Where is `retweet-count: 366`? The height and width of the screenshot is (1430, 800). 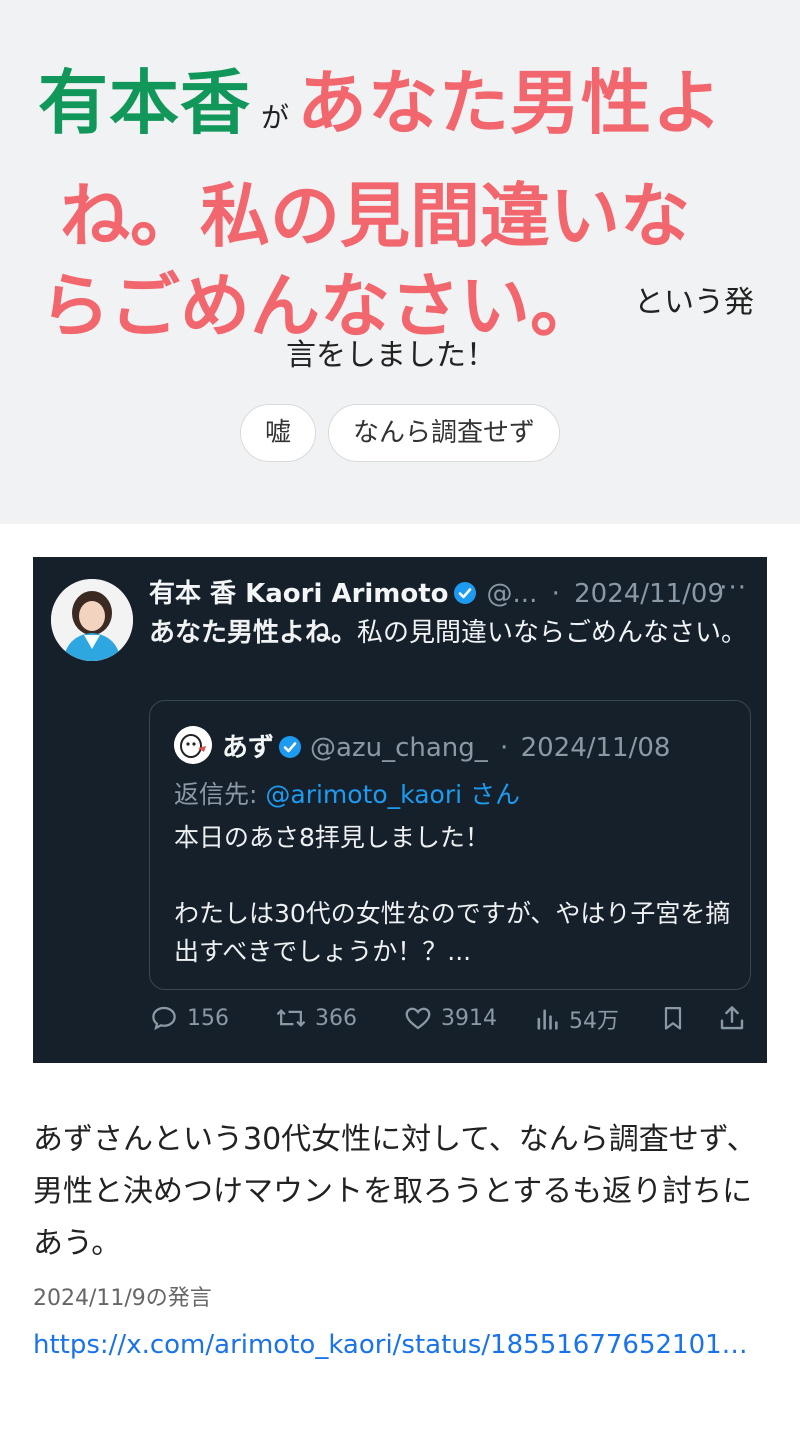 retweet-count: 366 is located at coordinates (336, 1018).